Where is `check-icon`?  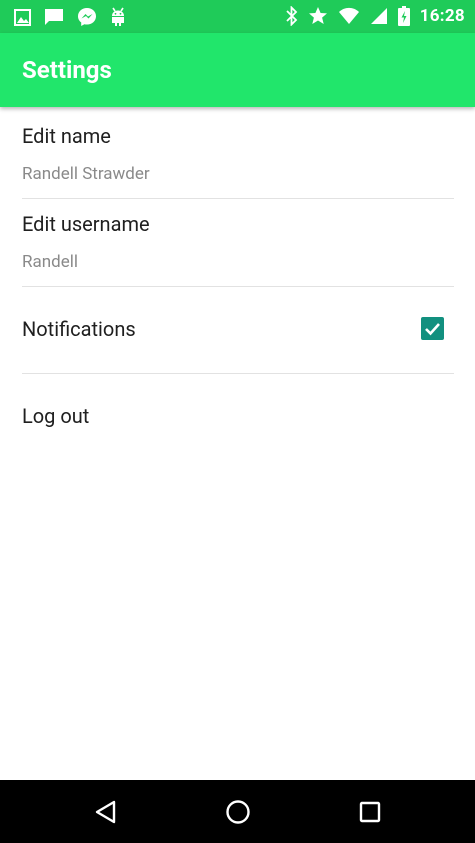
check-icon is located at coordinates (432, 329).